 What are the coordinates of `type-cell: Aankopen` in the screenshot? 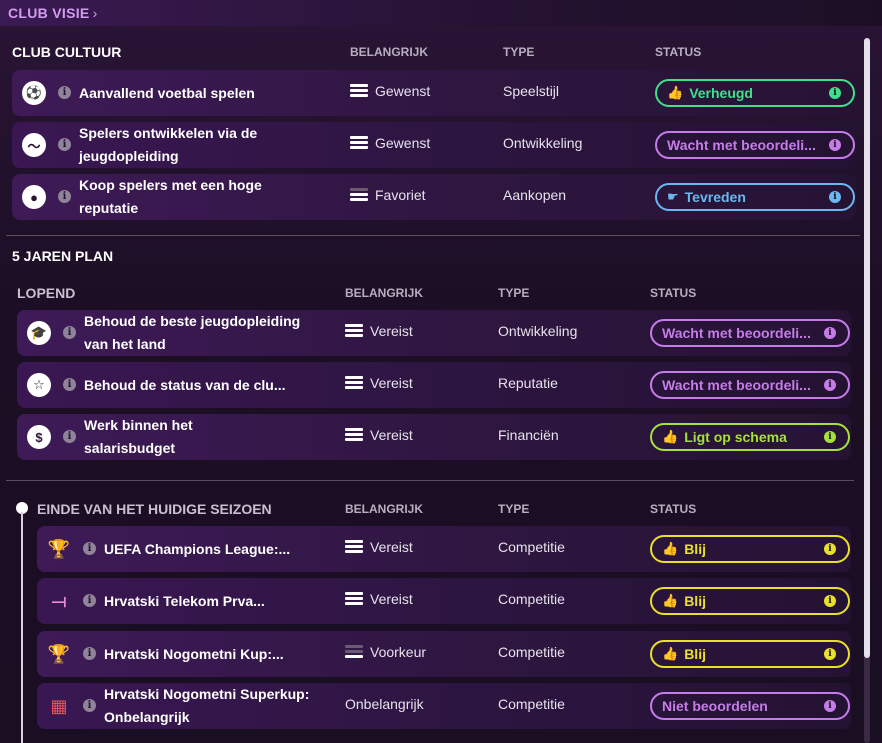 It's located at (535, 195).